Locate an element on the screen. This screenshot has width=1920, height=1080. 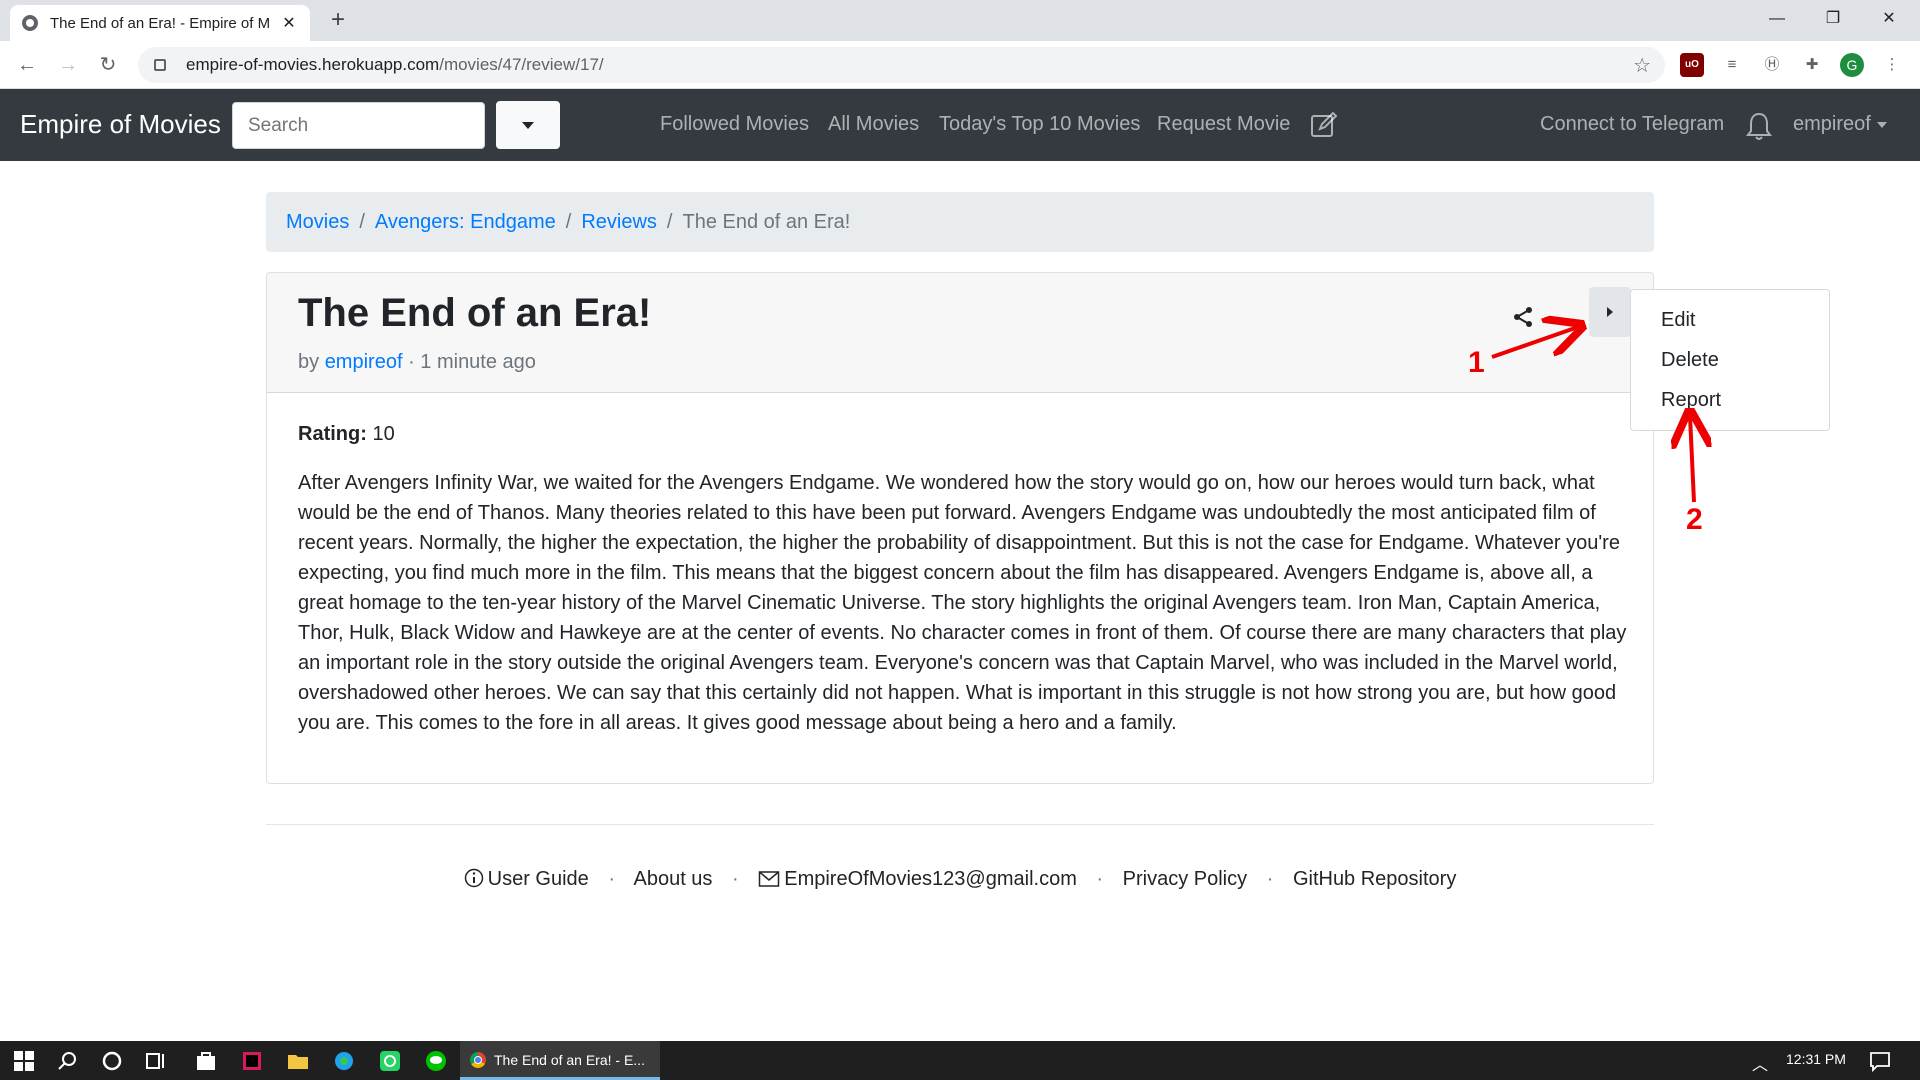
user-dropdown: empireof is located at coordinates (1840, 124).